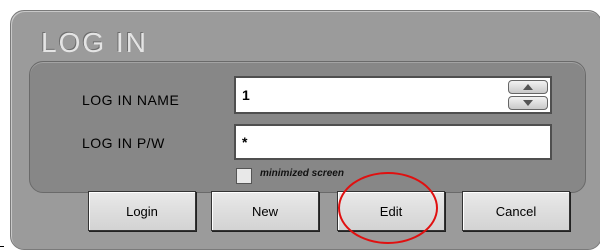 This screenshot has width=600, height=251. I want to click on login-password-label: LOG IN P/W, so click(123, 143).